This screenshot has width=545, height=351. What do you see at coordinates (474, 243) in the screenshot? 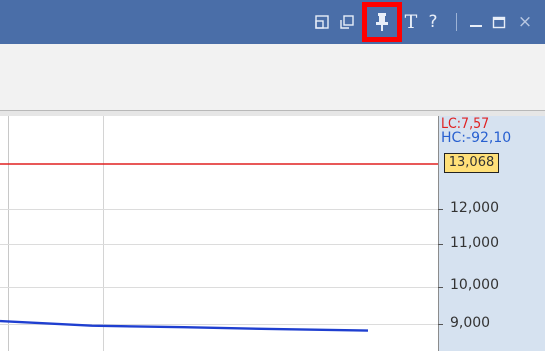
I see `y-tick-label-11000: 11,000` at bounding box center [474, 243].